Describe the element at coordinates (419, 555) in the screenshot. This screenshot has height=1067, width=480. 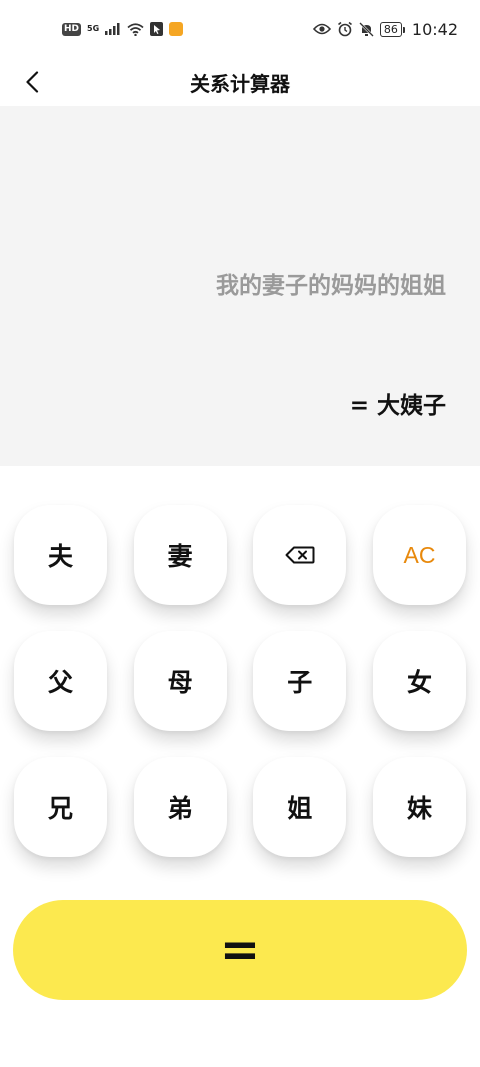
I see `clear-all-button: AC` at that location.